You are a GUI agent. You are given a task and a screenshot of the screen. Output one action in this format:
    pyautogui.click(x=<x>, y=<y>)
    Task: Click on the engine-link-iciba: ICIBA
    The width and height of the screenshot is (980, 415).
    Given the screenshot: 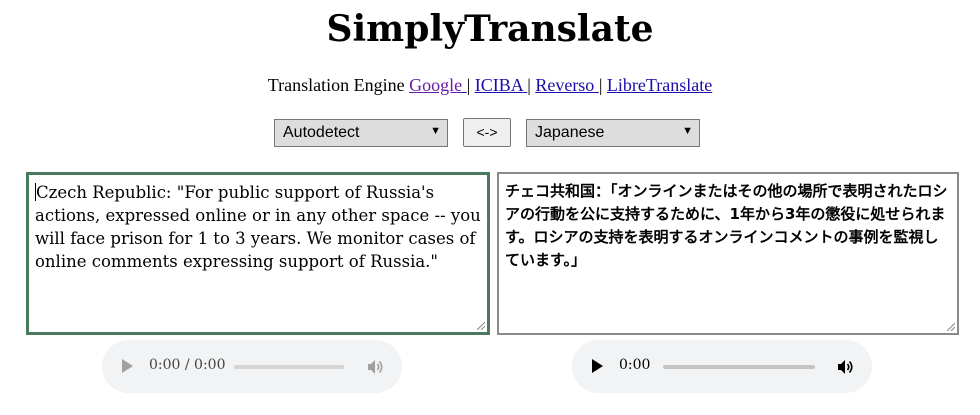 What is the action you would take?
    pyautogui.click(x=499, y=85)
    